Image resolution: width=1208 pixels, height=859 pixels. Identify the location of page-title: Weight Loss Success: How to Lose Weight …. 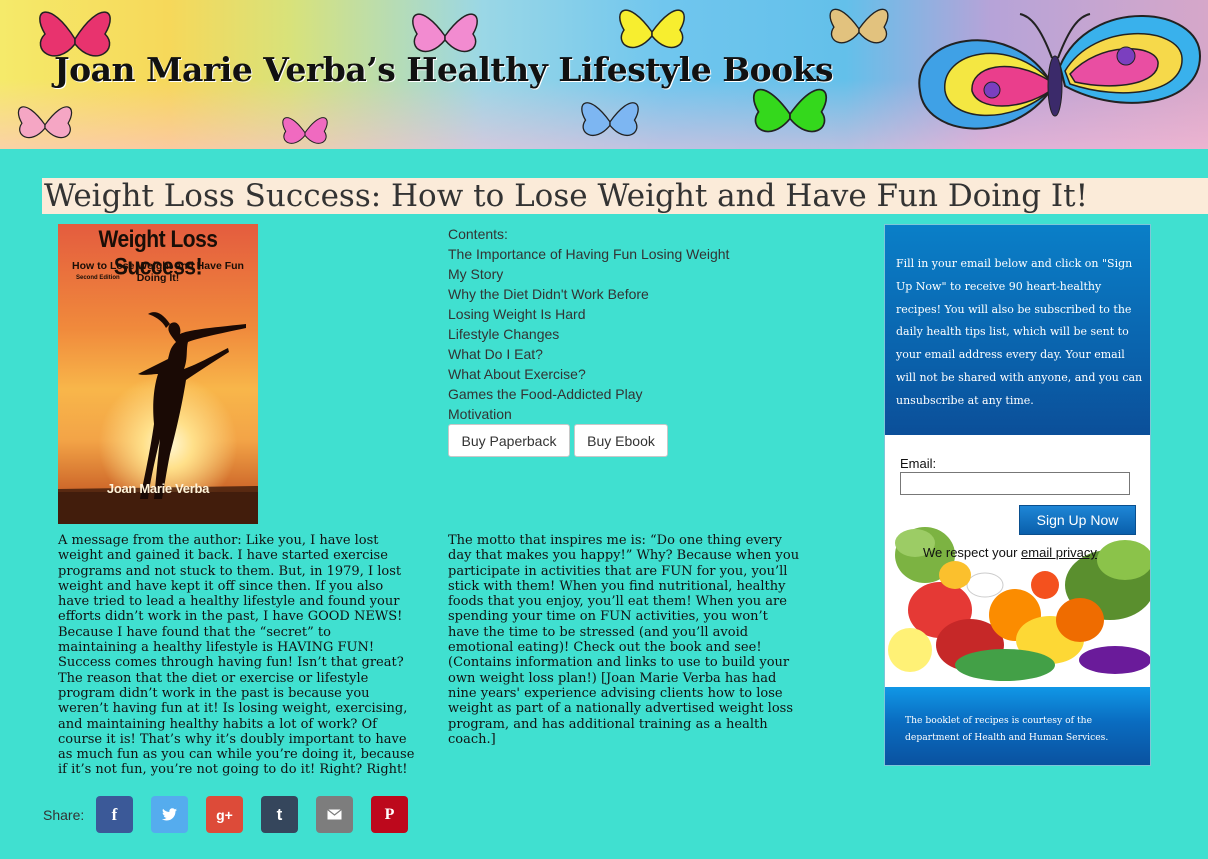
(625, 196).